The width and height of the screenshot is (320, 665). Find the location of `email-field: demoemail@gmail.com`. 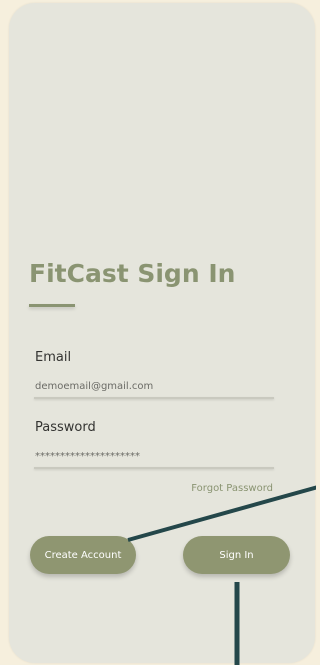

email-field: demoemail@gmail.com is located at coordinates (94, 386).